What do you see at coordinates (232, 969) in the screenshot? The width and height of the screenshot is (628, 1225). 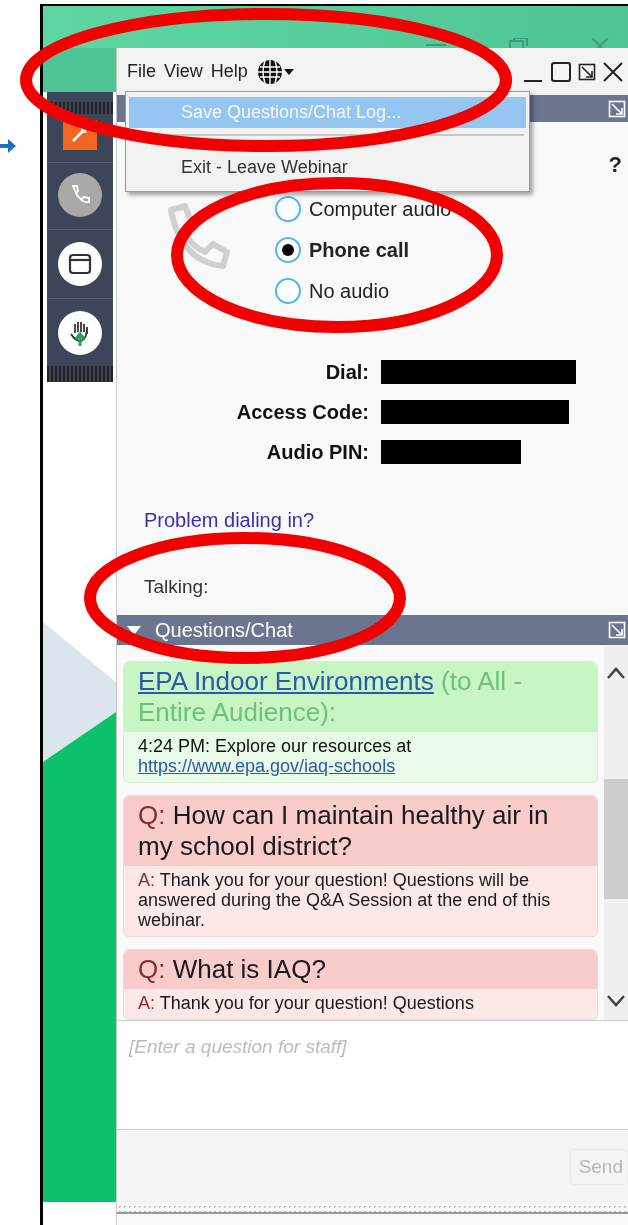 I see `question-text: Q: What is IAQ?` at bounding box center [232, 969].